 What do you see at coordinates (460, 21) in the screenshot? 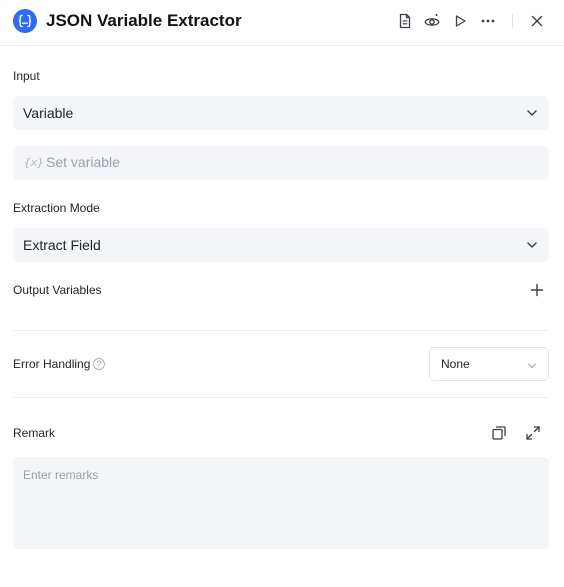
I see `run-icon` at bounding box center [460, 21].